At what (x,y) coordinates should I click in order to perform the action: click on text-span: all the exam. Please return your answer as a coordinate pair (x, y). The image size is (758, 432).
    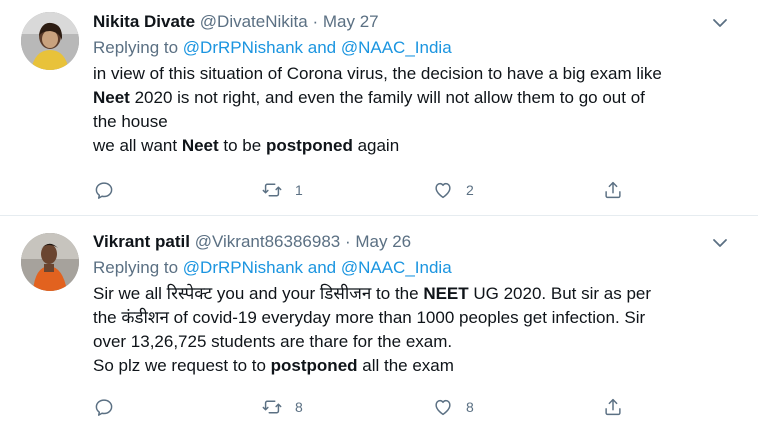
    Looking at the image, I should click on (405, 365).